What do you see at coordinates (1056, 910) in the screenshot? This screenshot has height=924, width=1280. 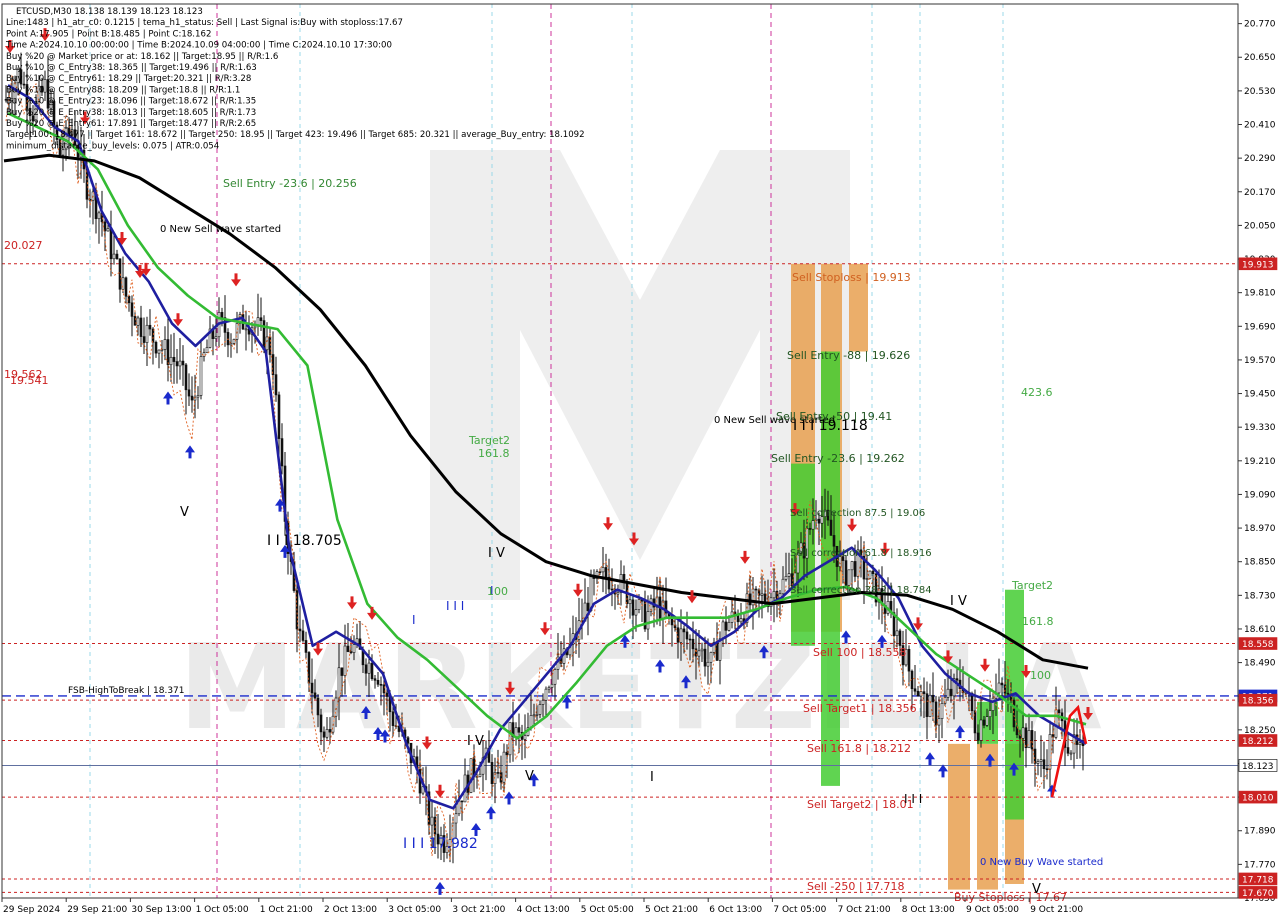 I see `x-tick-label: 9 Oct 21:00` at bounding box center [1056, 910].